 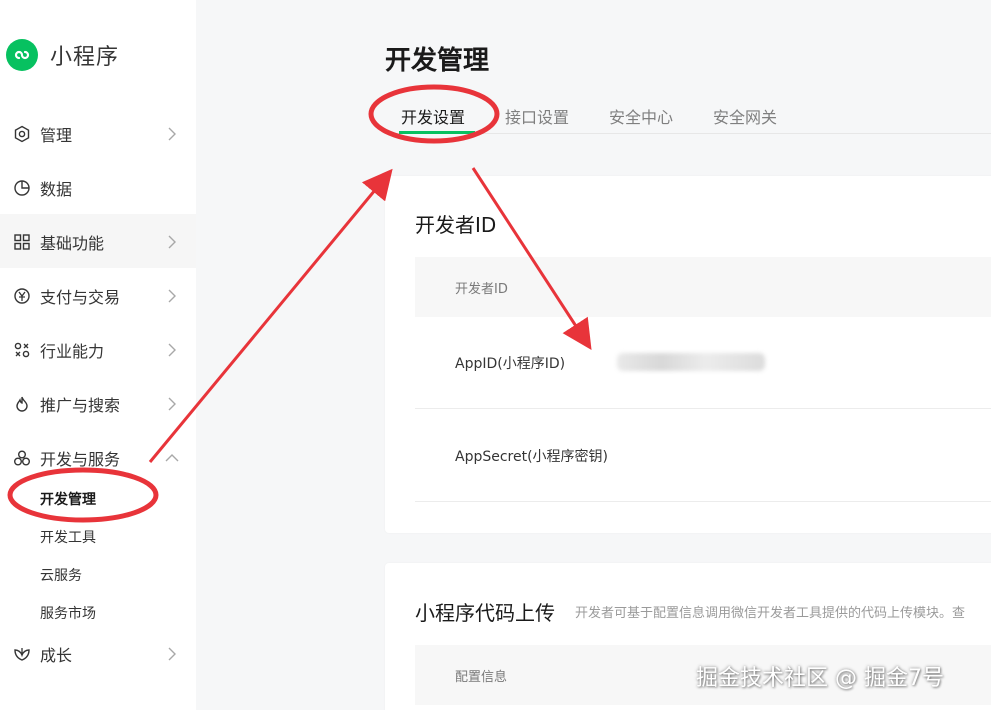 I want to click on watermark: 掘金技术社区 @ 掘金7号, so click(x=820, y=678).